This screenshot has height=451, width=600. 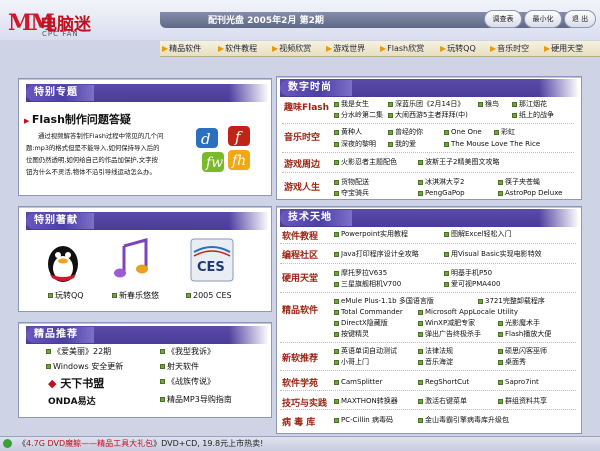 I want to click on list-item: Sapro7int, so click(x=518, y=382).